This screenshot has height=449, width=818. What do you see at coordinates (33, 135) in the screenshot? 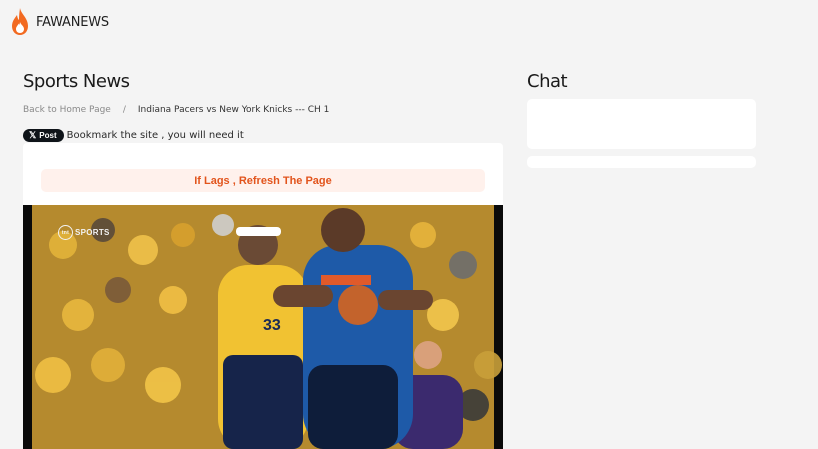
I see `x-icon: 𝕏` at bounding box center [33, 135].